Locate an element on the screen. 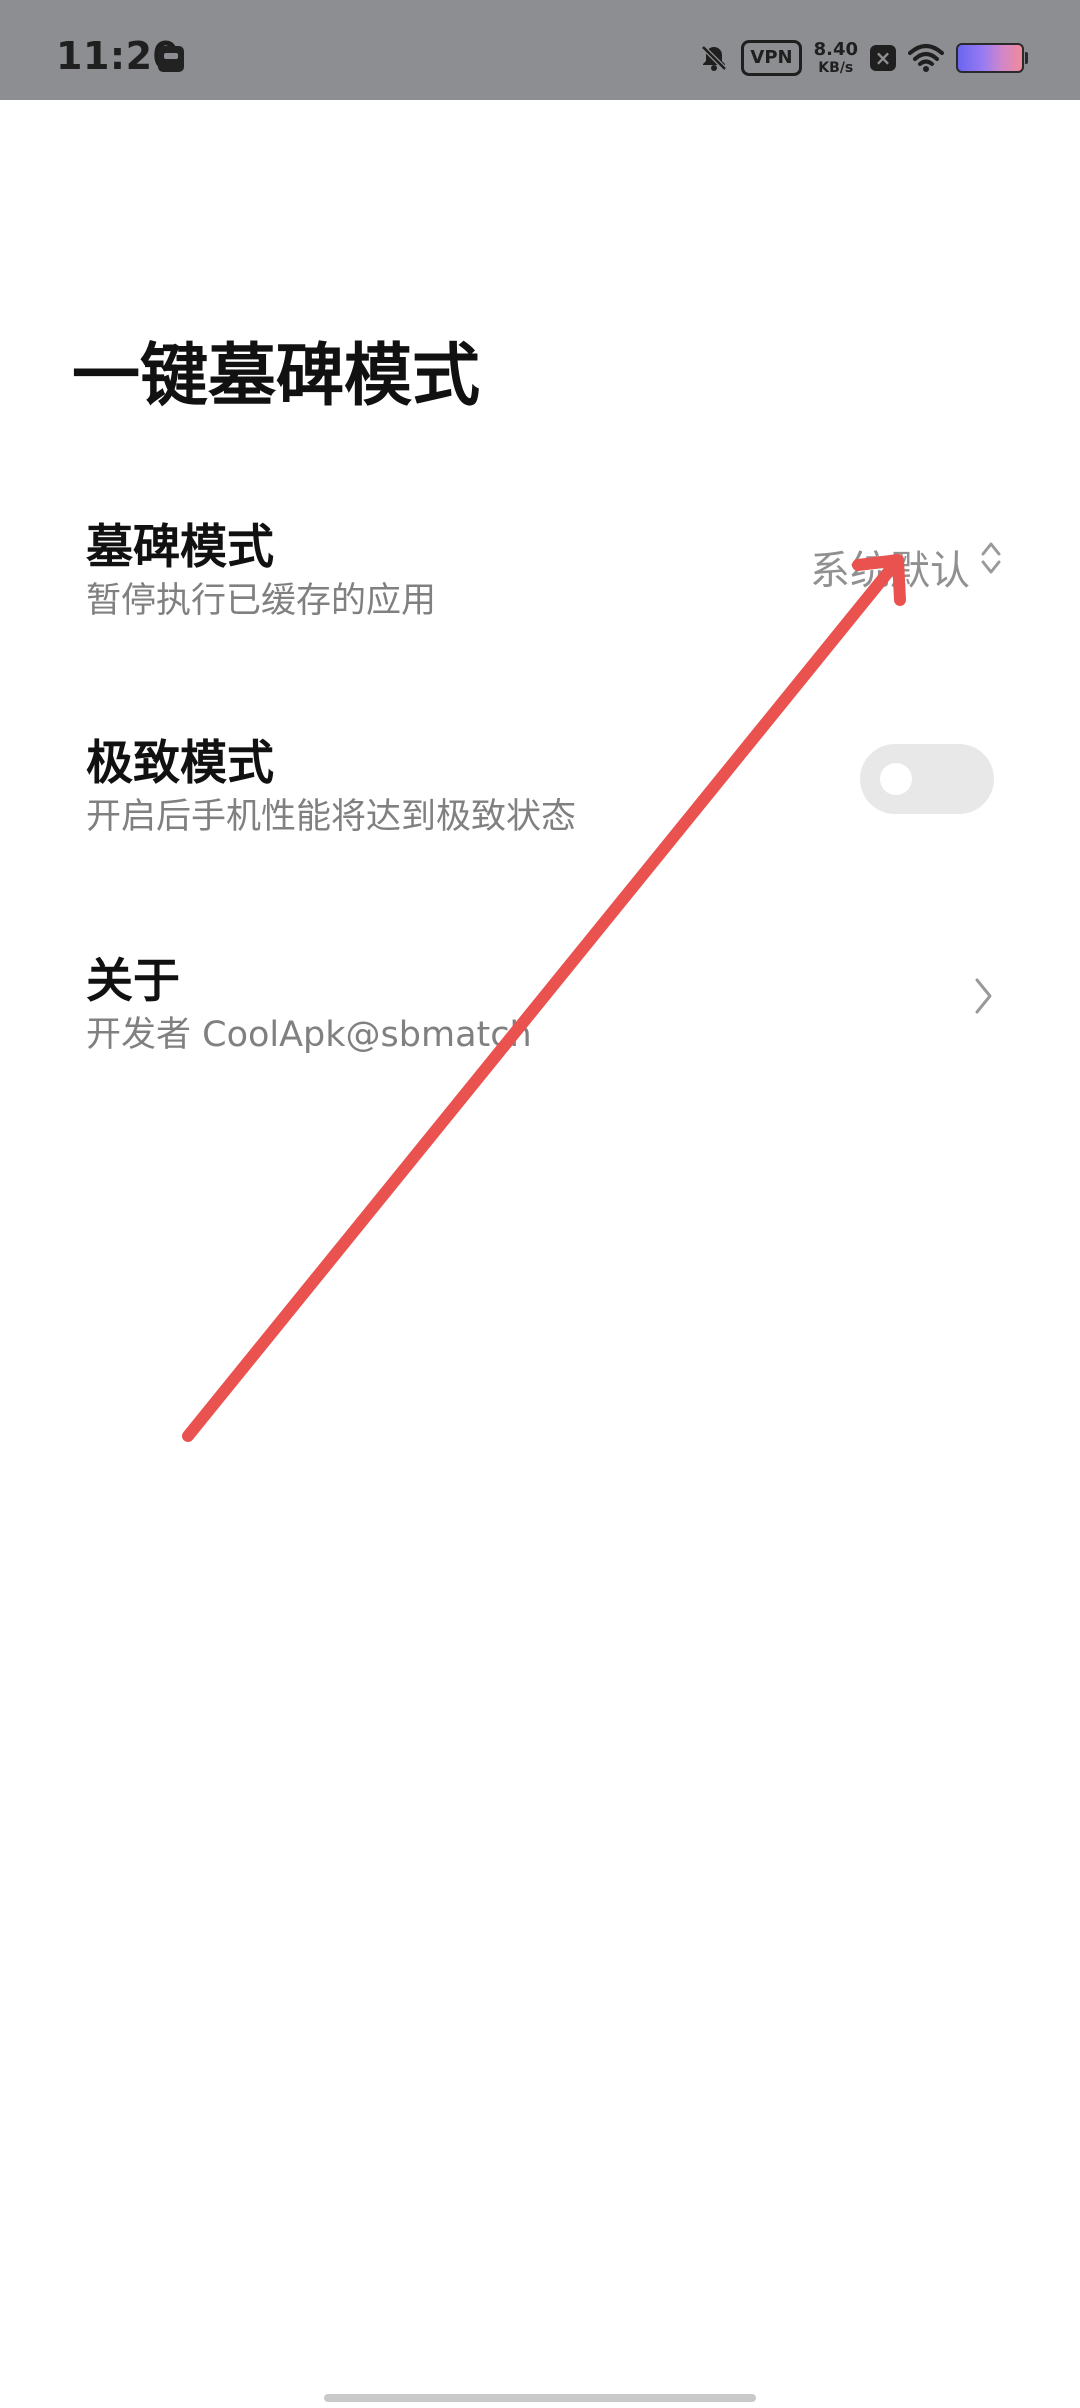 The image size is (1080, 2408). app-notification-icon is located at coordinates (171, 59).